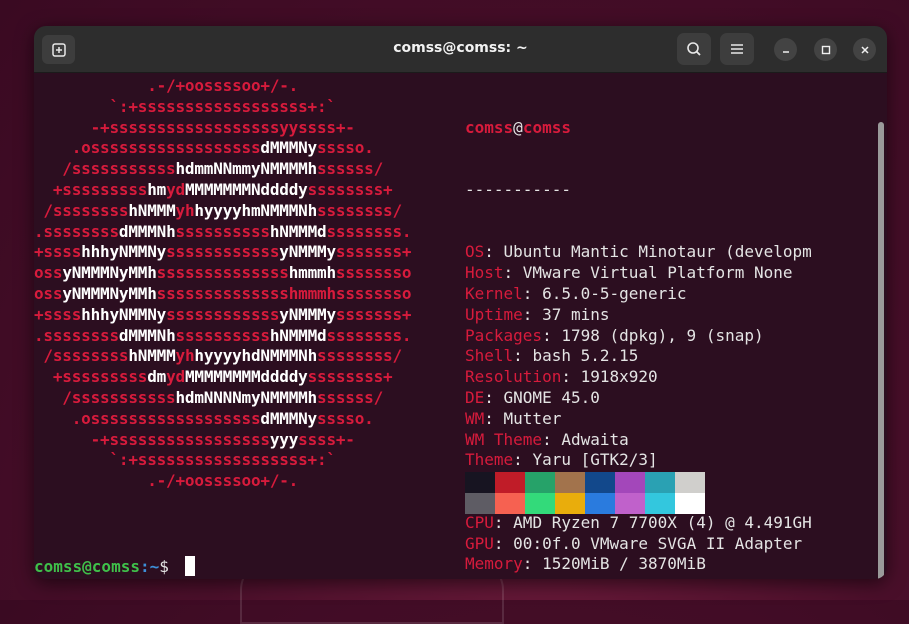 The width and height of the screenshot is (909, 624). I want to click on info-label: Kernel, so click(494, 293).